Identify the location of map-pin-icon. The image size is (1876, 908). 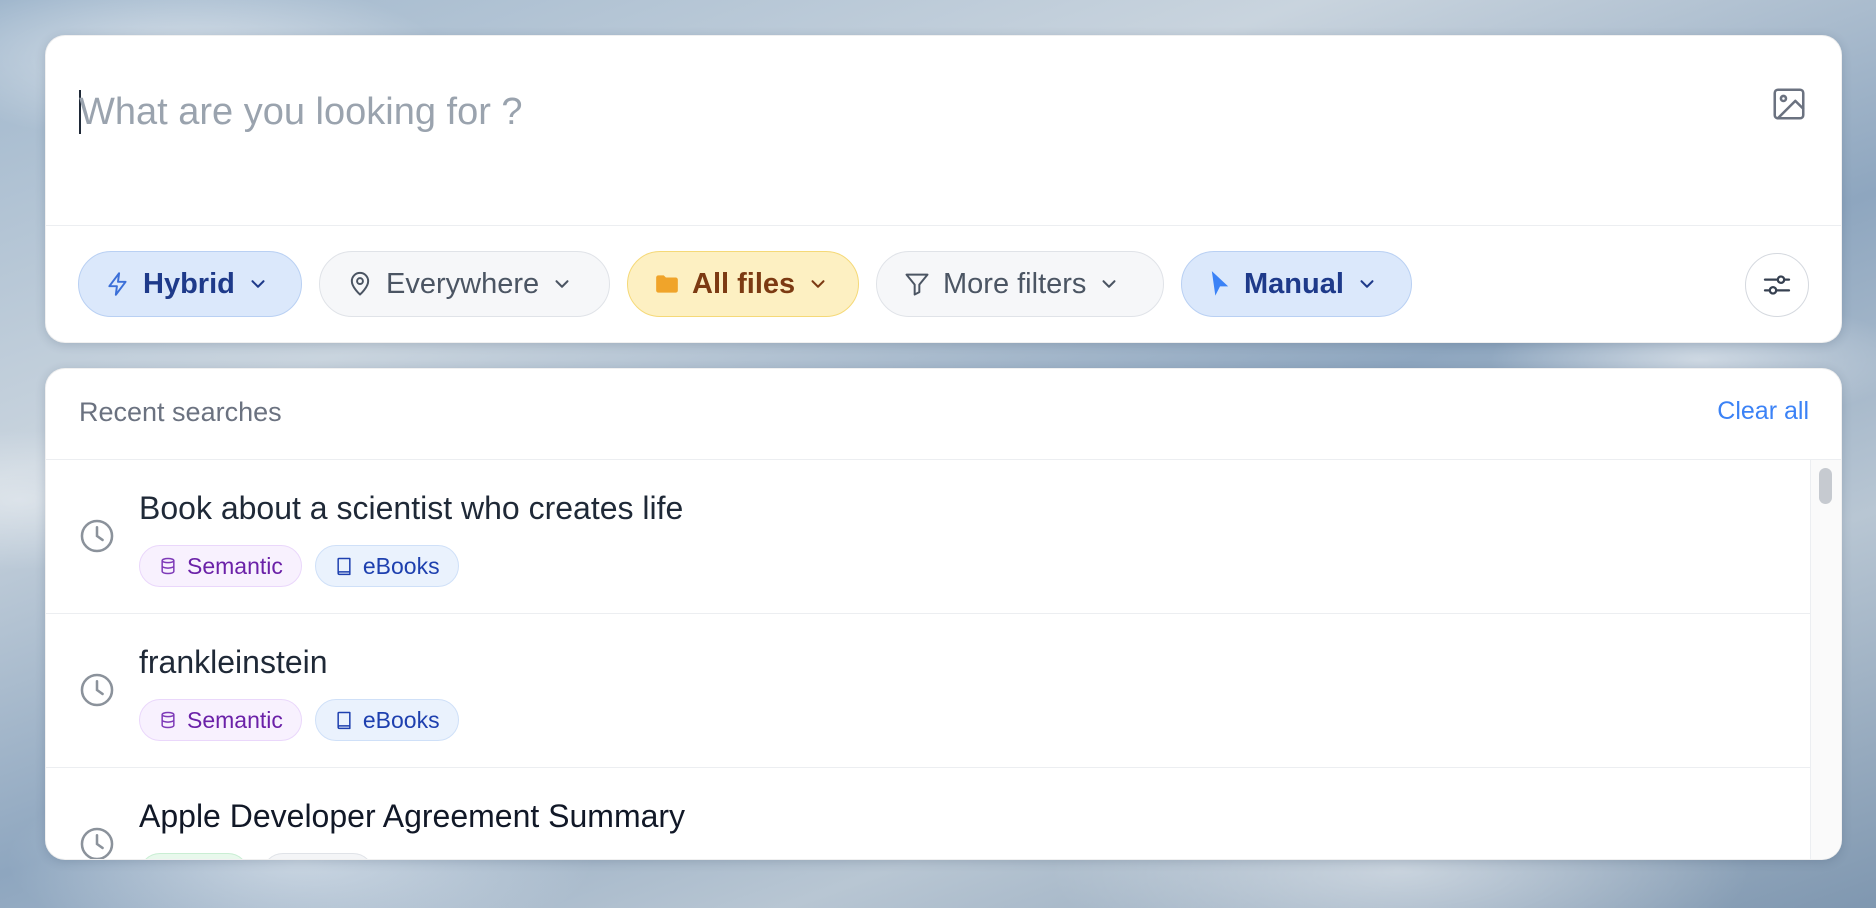
(360, 284).